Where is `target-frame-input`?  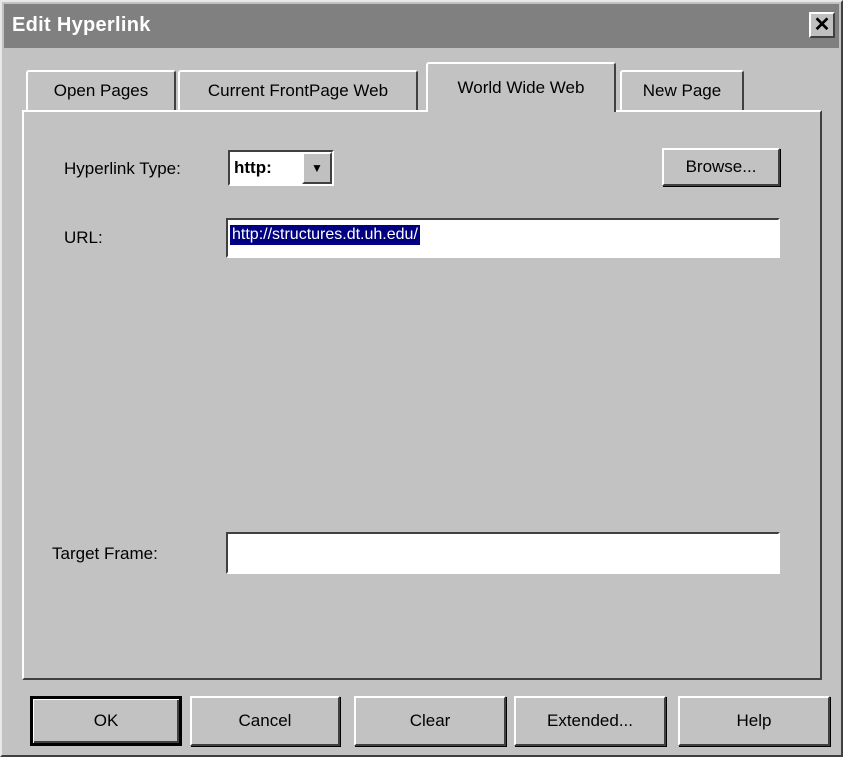
target-frame-input is located at coordinates (503, 553).